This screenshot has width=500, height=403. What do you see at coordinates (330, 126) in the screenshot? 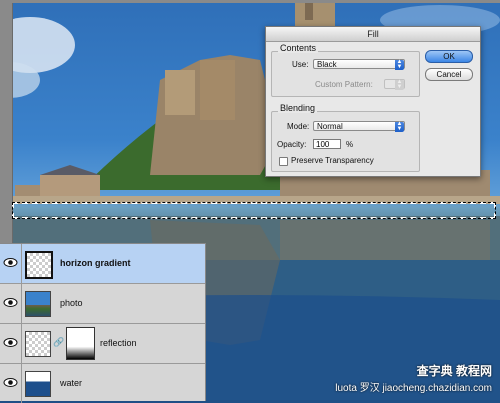
I see `mode-value: Normal` at bounding box center [330, 126].